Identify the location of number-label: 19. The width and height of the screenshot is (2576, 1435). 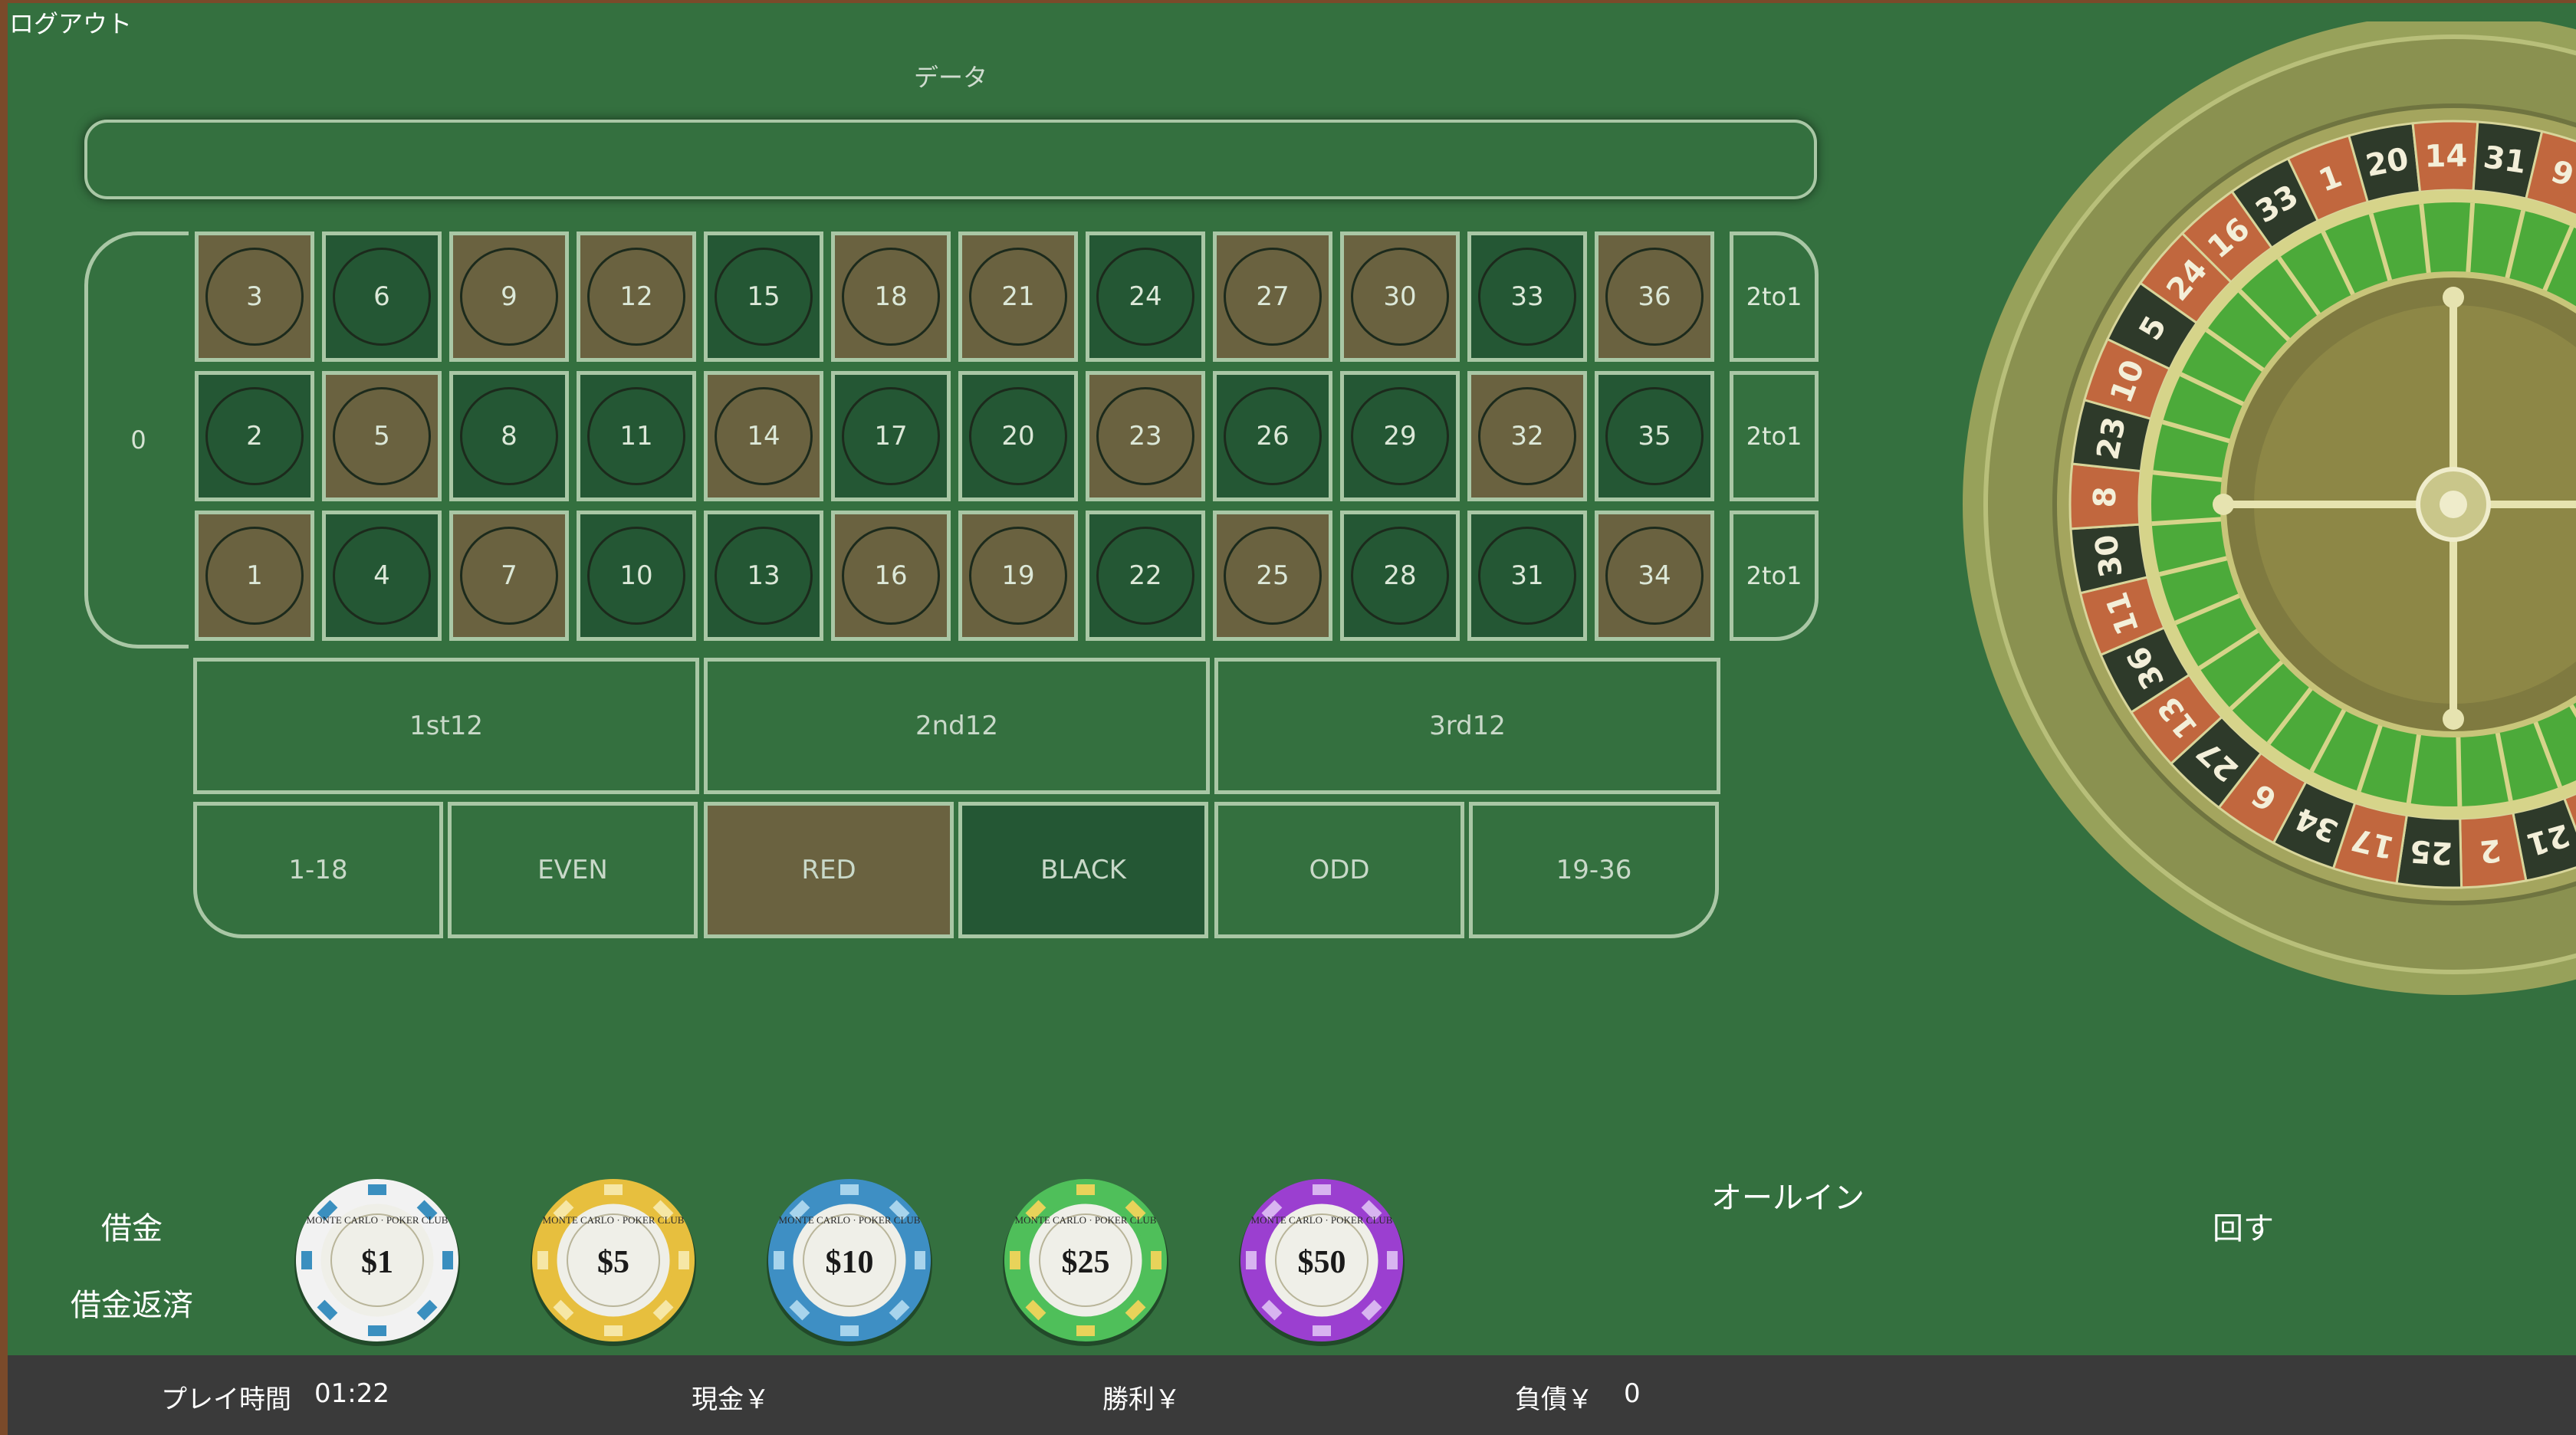
(1018, 576).